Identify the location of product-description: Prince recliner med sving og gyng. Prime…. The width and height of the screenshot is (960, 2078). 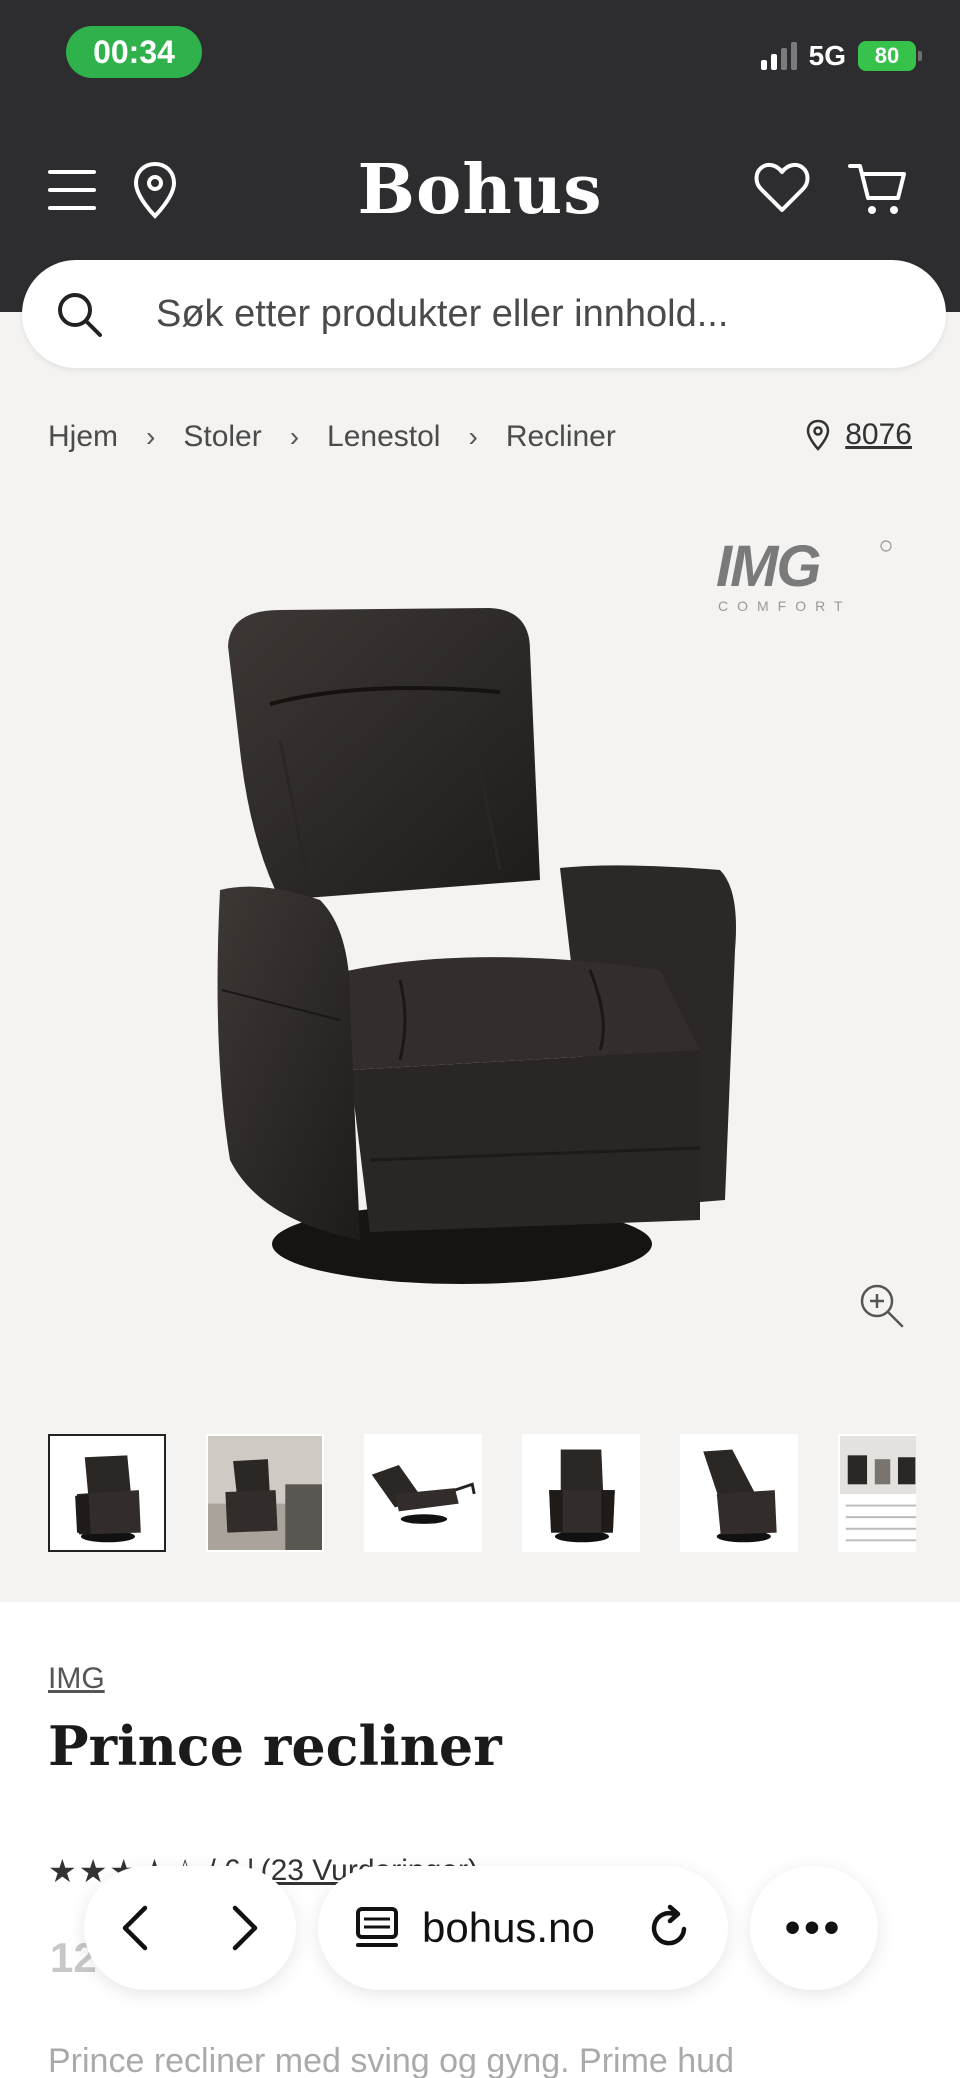
(391, 2060).